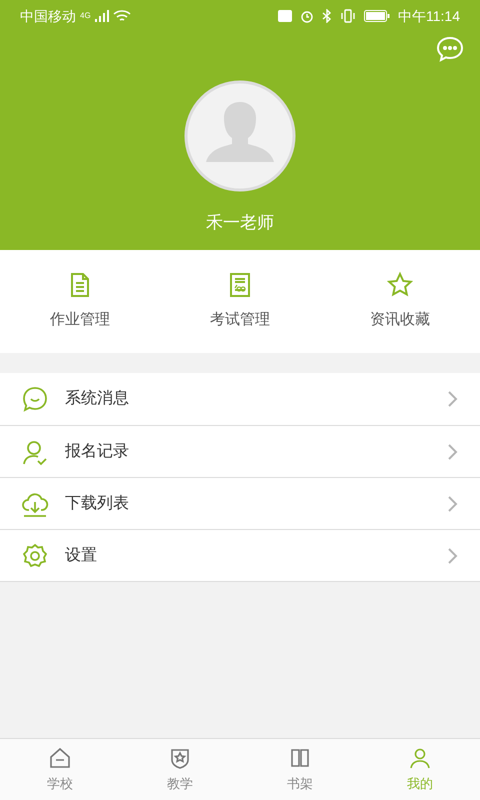 This screenshot has width=480, height=800. Describe the element at coordinates (101, 16) in the screenshot. I see `signal-icon` at that location.